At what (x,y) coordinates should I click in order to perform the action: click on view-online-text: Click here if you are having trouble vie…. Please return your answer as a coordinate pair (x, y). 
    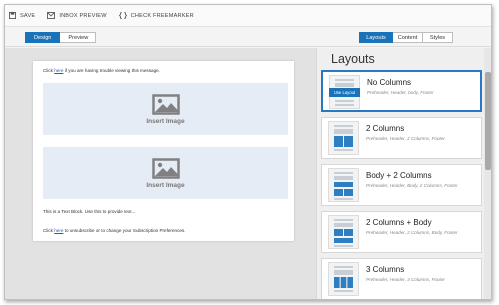
    Looking at the image, I should click on (101, 70).